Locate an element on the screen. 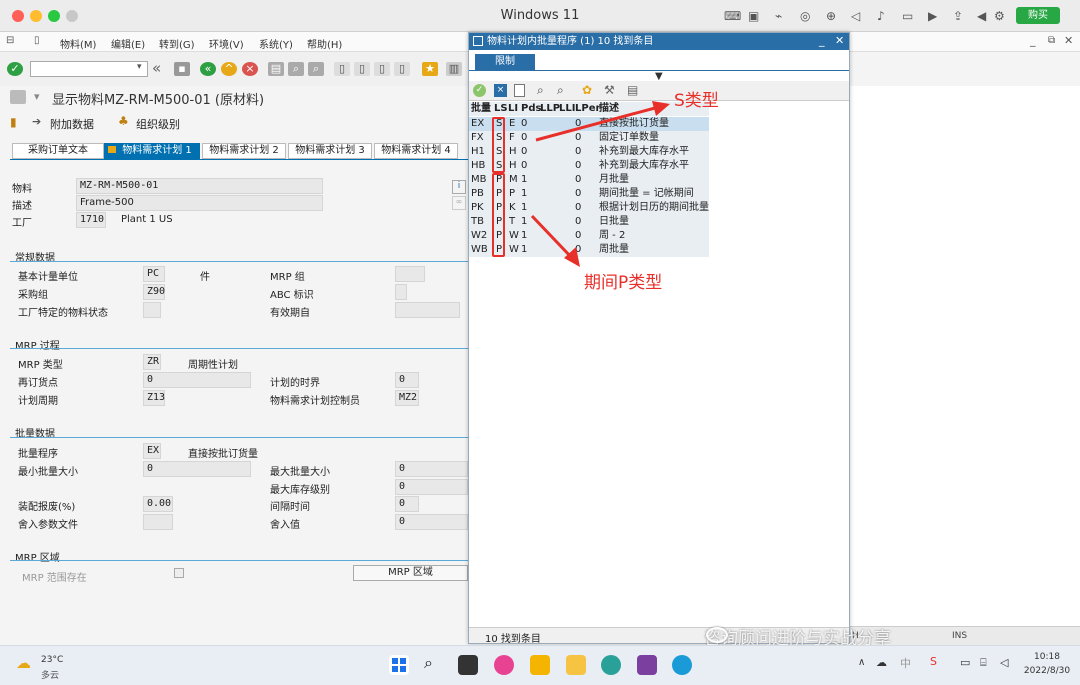 The image size is (1080, 685). fullscreen-window-button is located at coordinates (72, 16).